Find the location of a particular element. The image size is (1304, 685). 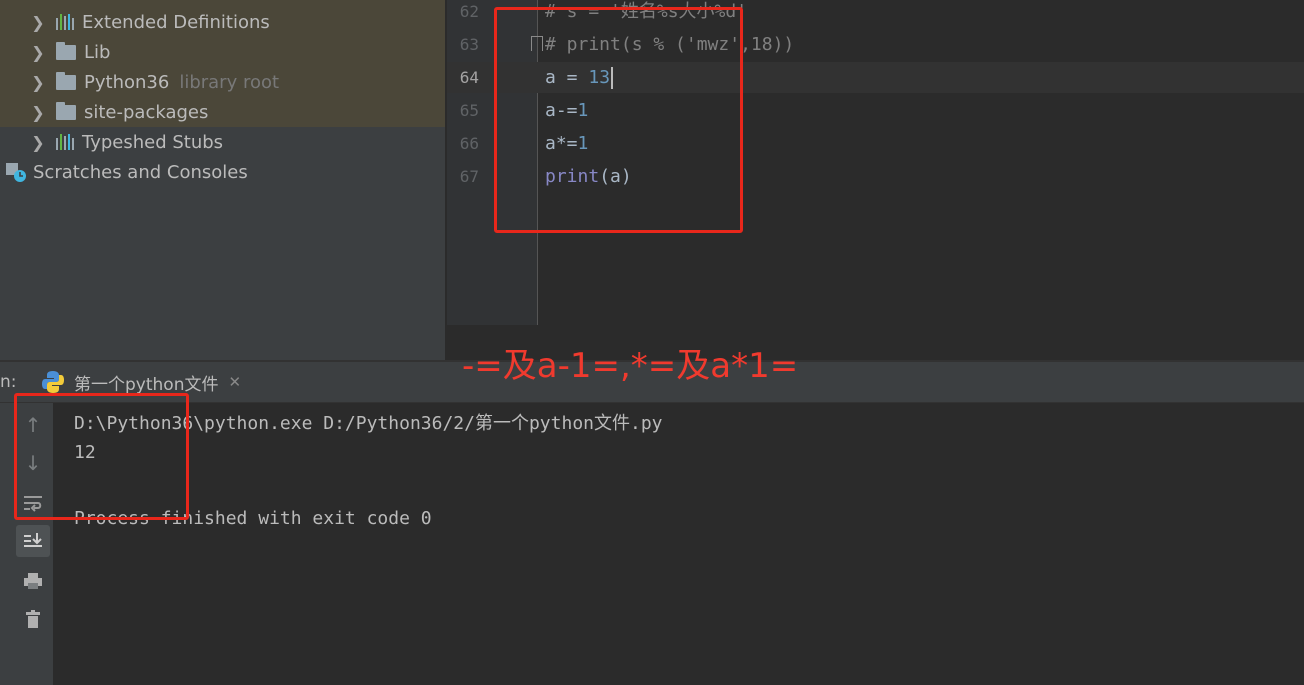

tree-item-label: Extended Definitions is located at coordinates (176, 22).